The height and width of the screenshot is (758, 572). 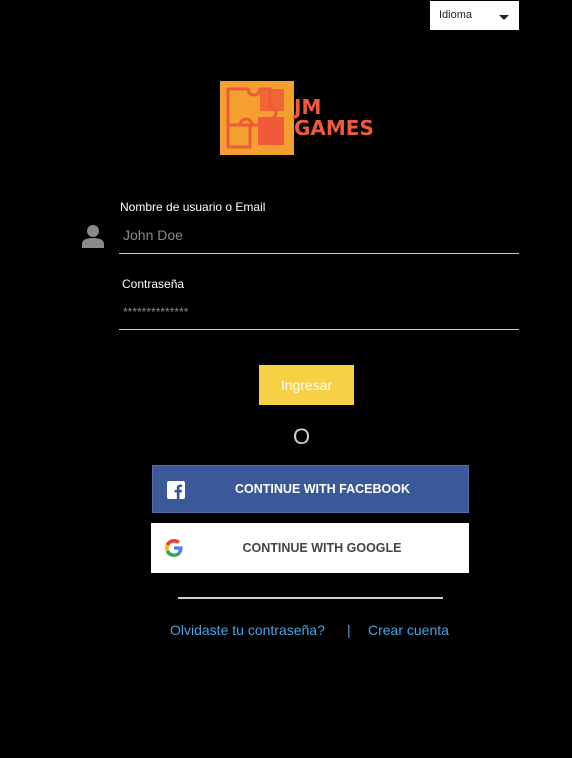 I want to click on facebook-login-button: CONTINUE WITH FACEBOOK, so click(x=310, y=489).